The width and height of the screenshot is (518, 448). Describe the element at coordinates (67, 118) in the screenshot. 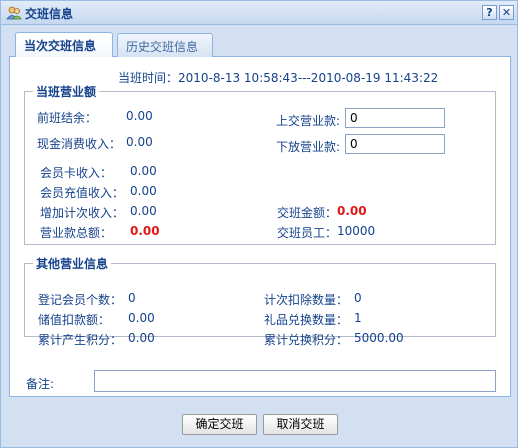

I see `prev-balance-label: 前班结余：` at that location.